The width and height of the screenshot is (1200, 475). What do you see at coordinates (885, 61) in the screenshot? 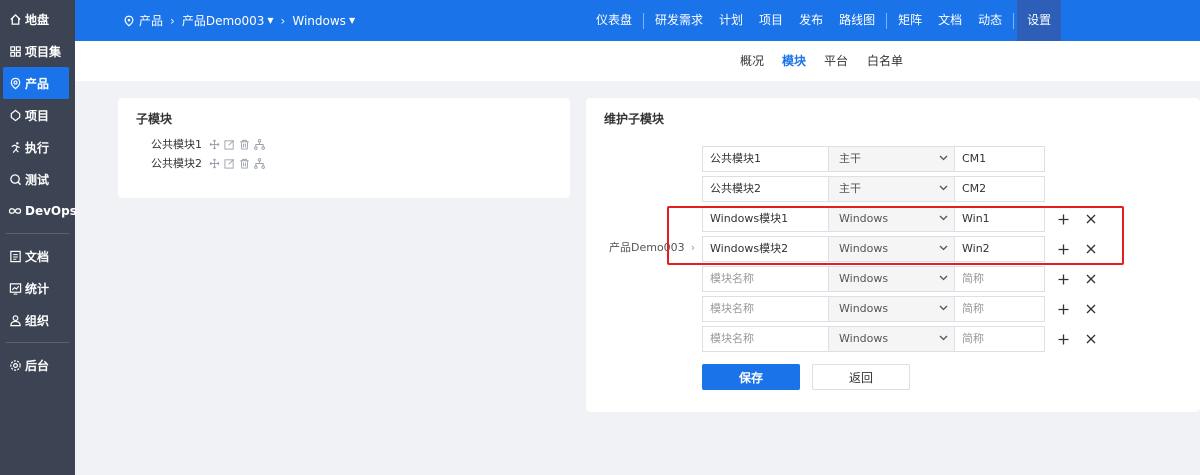
I see `tab-whitelist: 白名单` at bounding box center [885, 61].